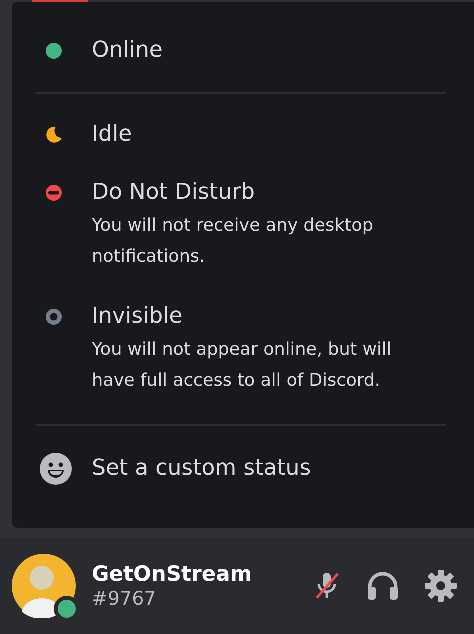 The image size is (474, 634). I want to click on status-option: Online, so click(255, 51).